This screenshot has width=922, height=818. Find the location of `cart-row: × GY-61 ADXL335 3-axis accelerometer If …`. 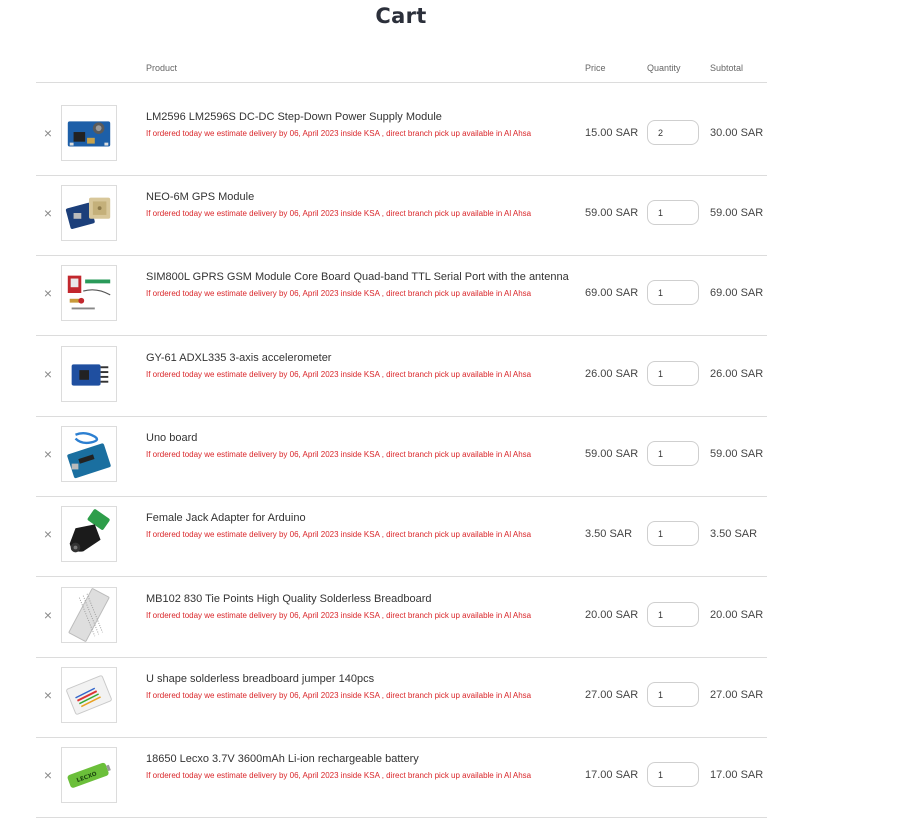

cart-row: × GY-61 ADXL335 3-axis accelerometer If … is located at coordinates (401, 376).